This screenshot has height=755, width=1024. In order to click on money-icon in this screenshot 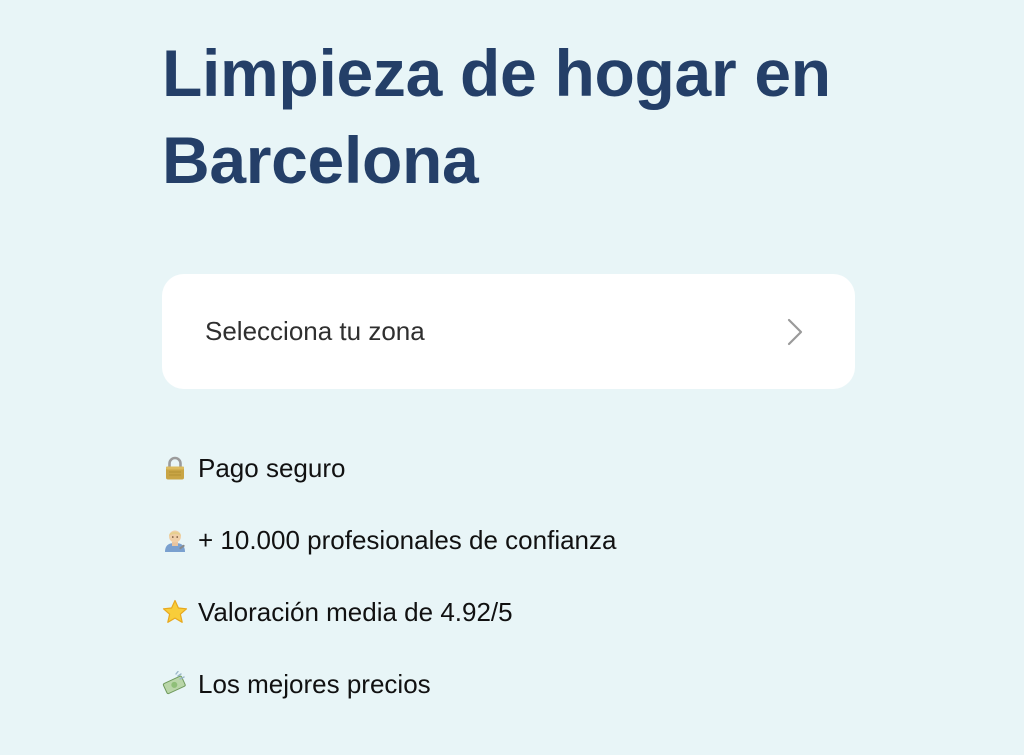, I will do `click(175, 683)`.